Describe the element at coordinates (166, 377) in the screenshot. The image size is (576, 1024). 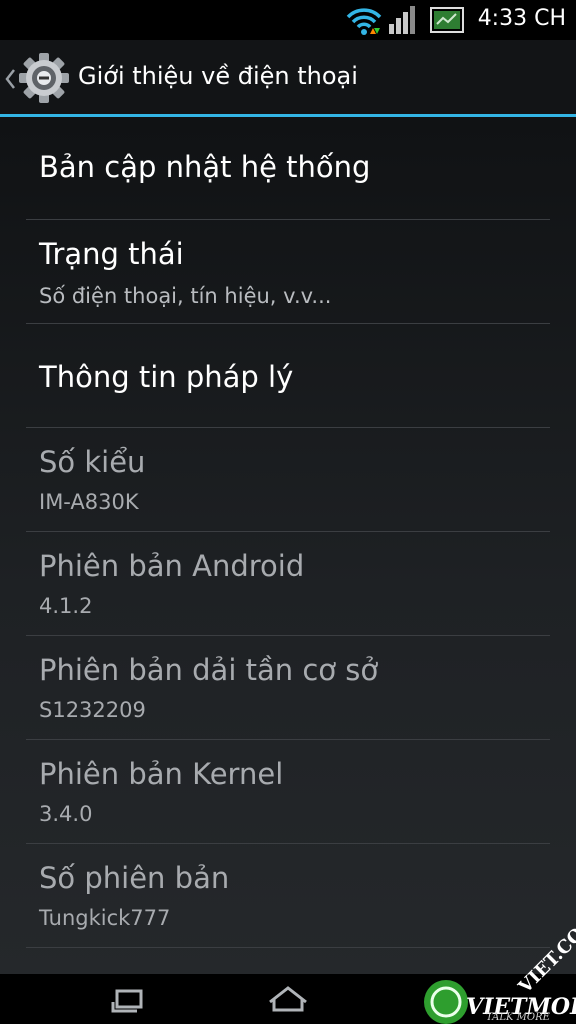
I see `list-item-title: Thông tin pháp lý` at that location.